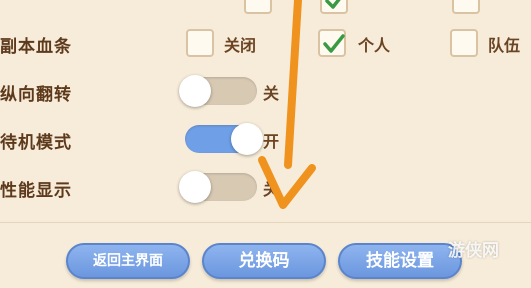 Image resolution: width=531 pixels, height=288 pixels. Describe the element at coordinates (271, 93) in the screenshot. I see `vertical-flip-state: 关` at that location.